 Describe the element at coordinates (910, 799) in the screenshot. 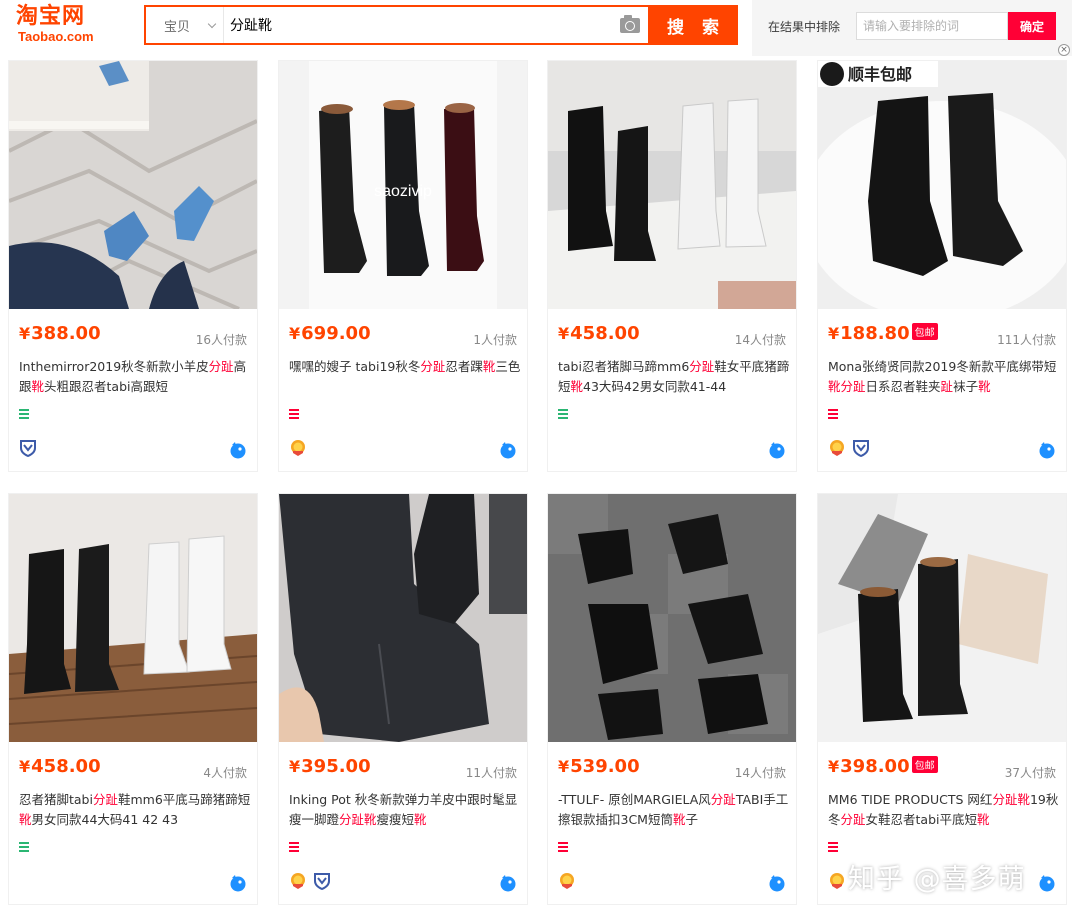

I see `title-segment: MM6 TIDE PRODUCTS 网红` at that location.